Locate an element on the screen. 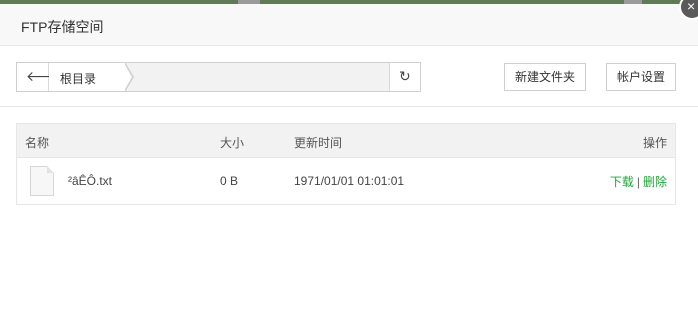 The image size is (698, 322). close-icon: × is located at coordinates (691, 7).